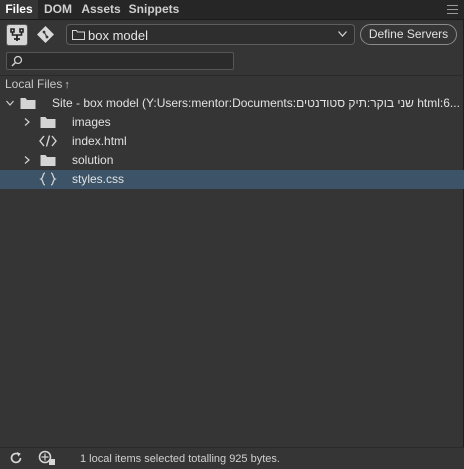 This screenshot has height=469, width=464. I want to click on define-servers-button: Define Servers, so click(408, 34).